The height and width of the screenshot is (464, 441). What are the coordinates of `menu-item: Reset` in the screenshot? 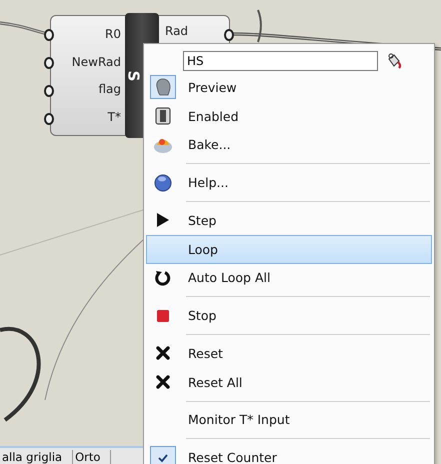 It's located at (289, 353).